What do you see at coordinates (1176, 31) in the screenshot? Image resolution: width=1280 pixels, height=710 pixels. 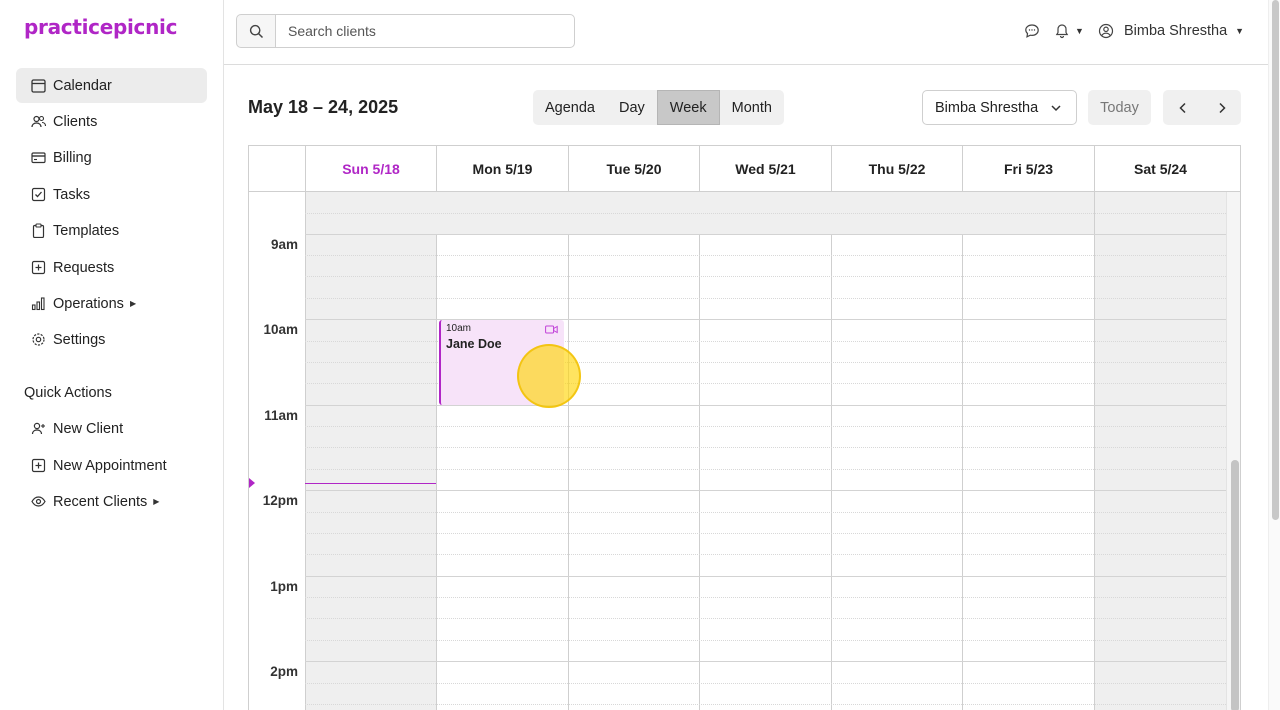 I see `user-name: Bimba Shrestha` at bounding box center [1176, 31].